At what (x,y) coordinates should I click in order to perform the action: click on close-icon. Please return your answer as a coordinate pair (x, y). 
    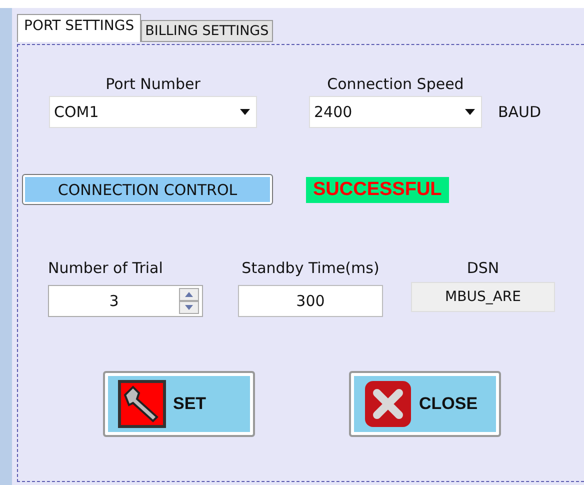
    Looking at the image, I should click on (388, 404).